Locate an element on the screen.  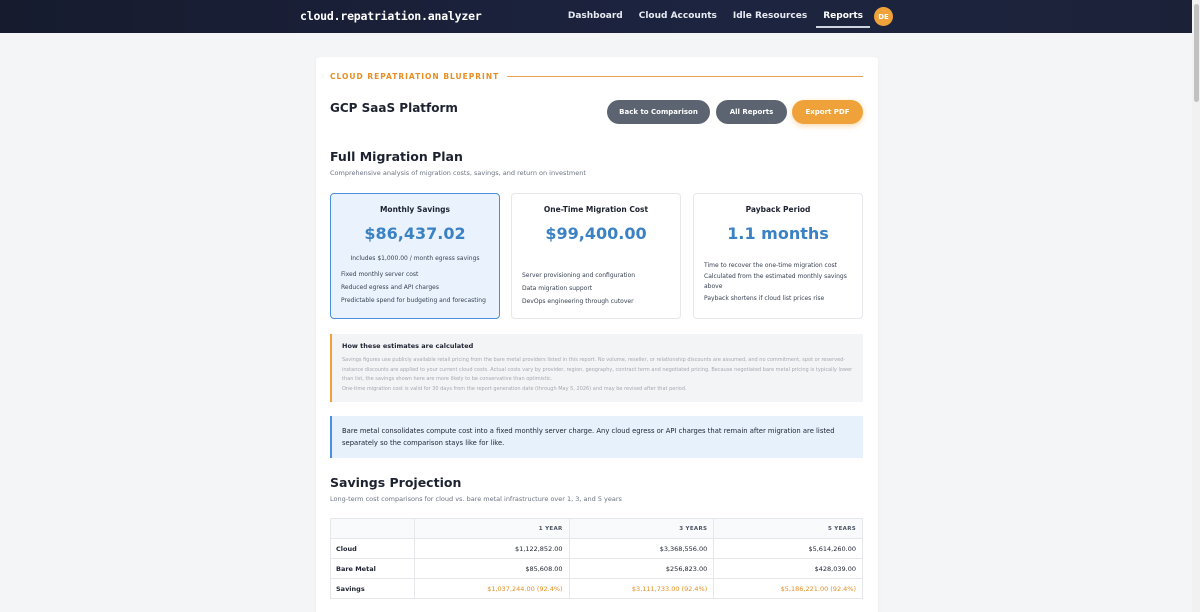
export-pdf-button: Export PDF is located at coordinates (827, 112).